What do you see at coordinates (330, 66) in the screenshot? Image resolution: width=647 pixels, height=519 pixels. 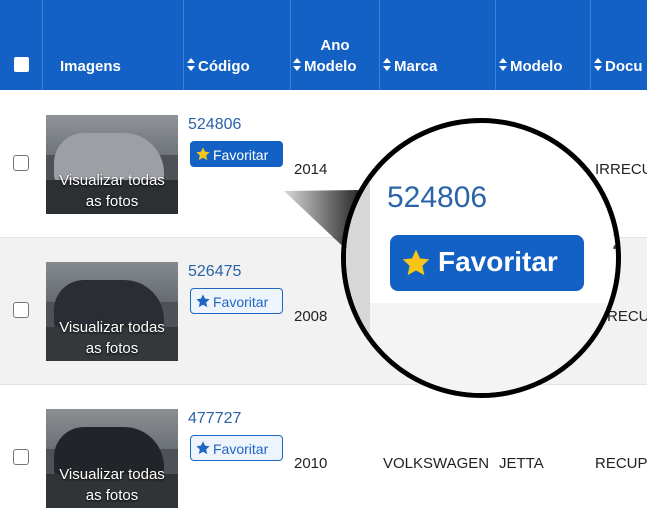 I see `header-modelo-line-label: Modelo` at bounding box center [330, 66].